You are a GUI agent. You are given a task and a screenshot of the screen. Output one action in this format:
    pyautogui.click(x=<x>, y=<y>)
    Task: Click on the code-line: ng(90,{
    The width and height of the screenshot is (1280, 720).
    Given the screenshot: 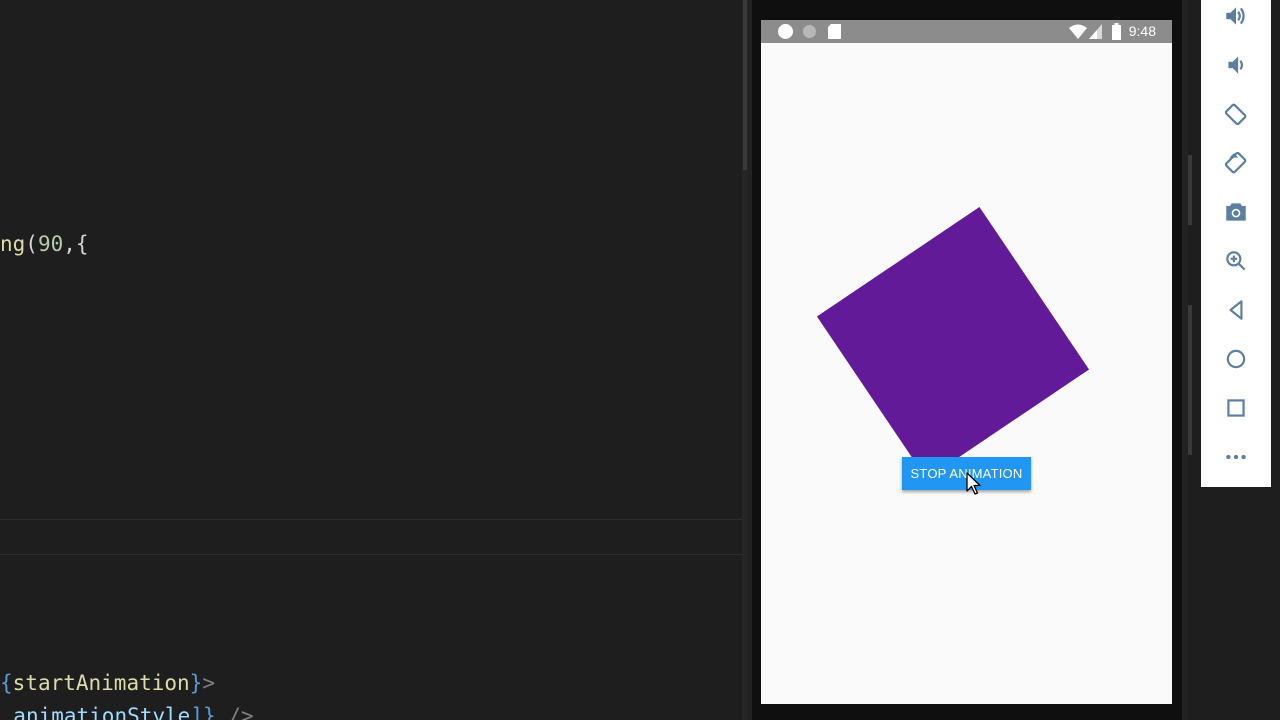 What is the action you would take?
    pyautogui.click(x=44, y=244)
    